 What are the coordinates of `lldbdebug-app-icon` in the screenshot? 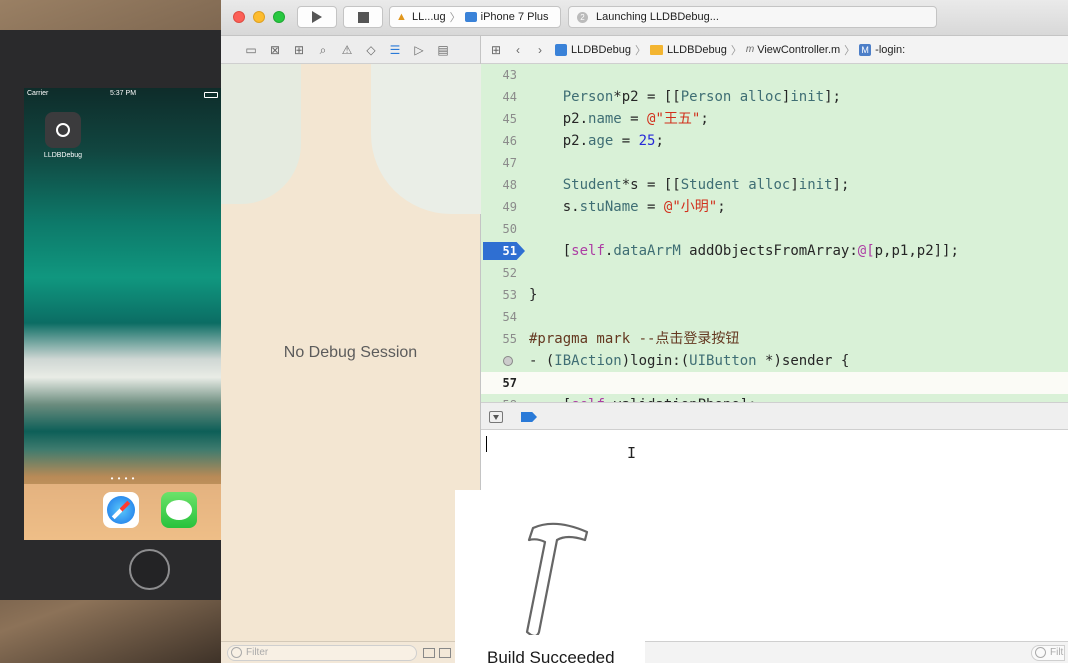 It's located at (63, 130).